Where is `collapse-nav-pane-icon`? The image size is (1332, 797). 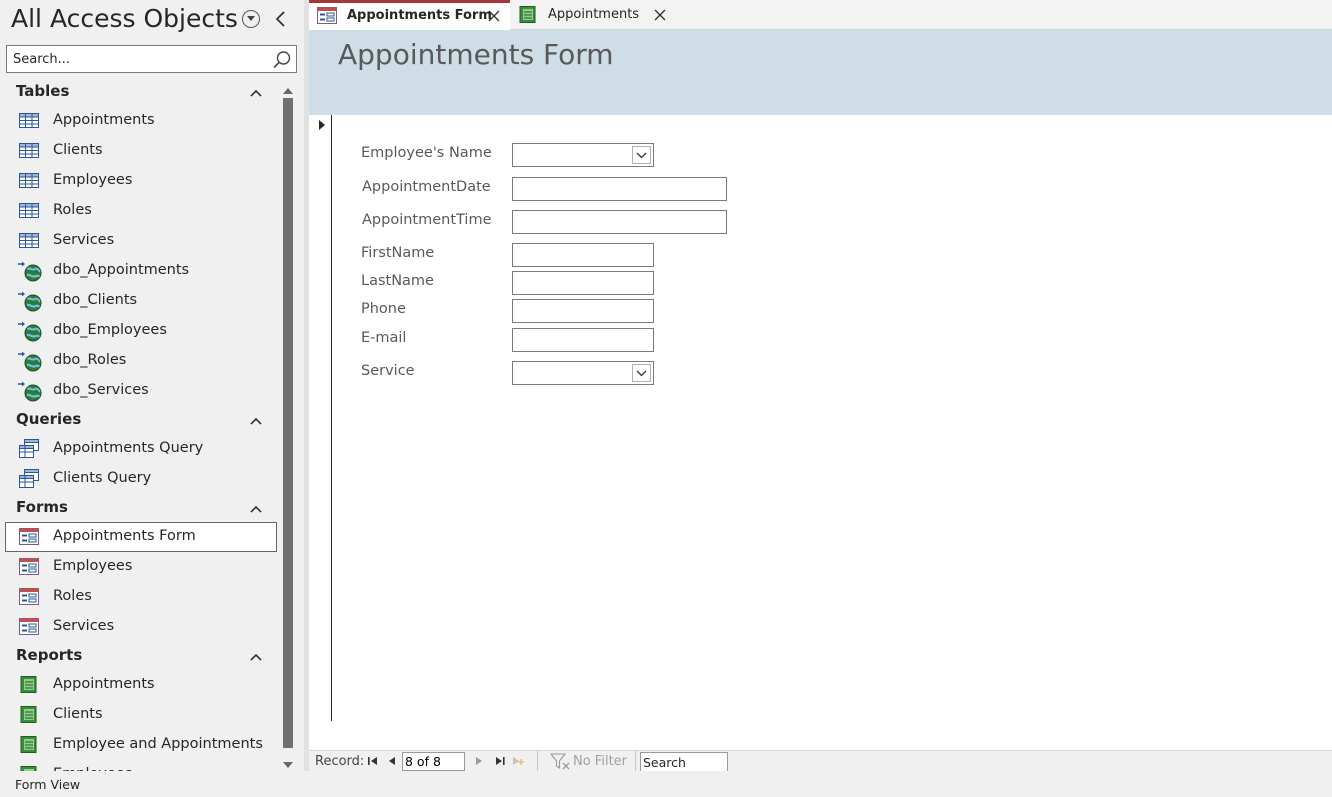 collapse-nav-pane-icon is located at coordinates (281, 19).